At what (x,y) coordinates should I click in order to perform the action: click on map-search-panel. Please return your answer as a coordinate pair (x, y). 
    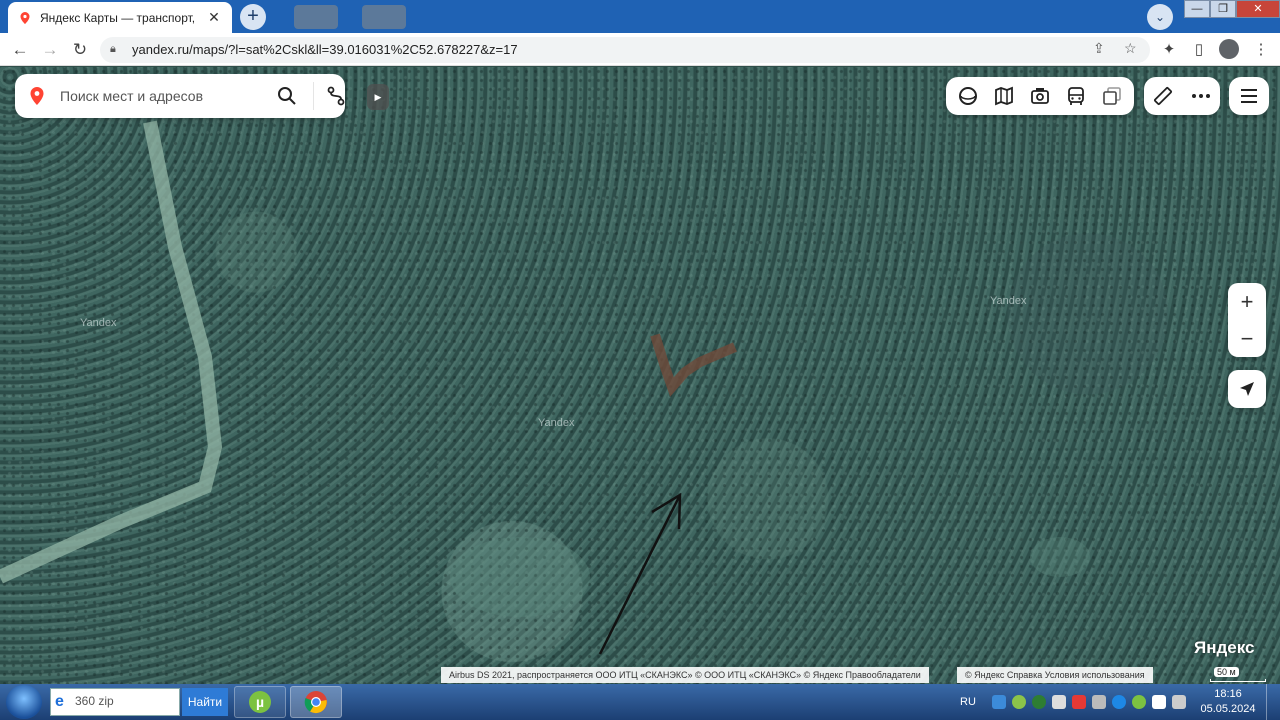
    Looking at the image, I should click on (180, 96).